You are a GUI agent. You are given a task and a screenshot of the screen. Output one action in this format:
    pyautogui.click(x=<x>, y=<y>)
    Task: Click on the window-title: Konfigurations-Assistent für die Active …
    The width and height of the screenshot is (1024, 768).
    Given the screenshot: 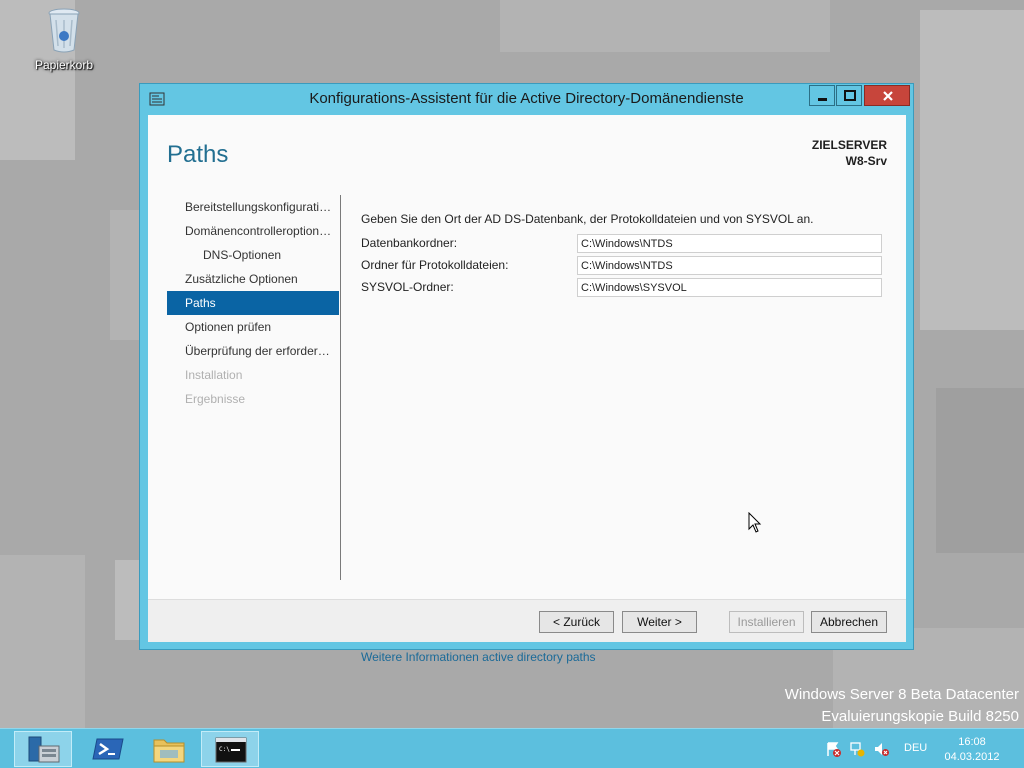 What is the action you would take?
    pyautogui.click(x=526, y=98)
    